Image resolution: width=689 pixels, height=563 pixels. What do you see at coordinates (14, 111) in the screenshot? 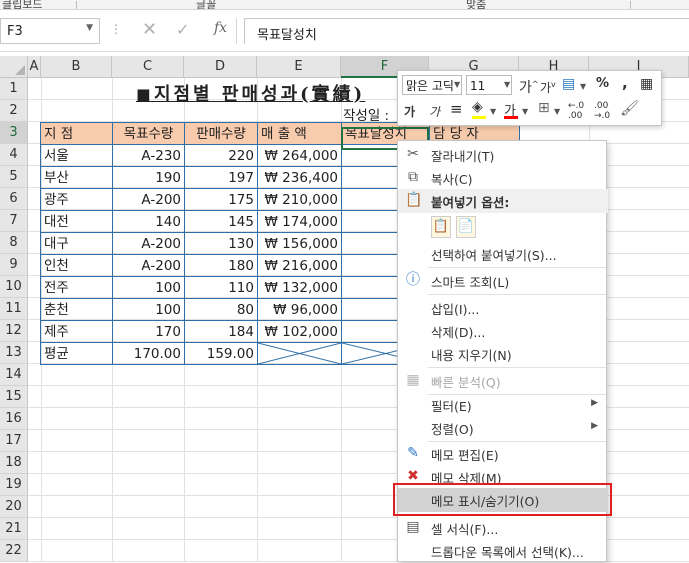
I see `row-header-2: 2` at bounding box center [14, 111].